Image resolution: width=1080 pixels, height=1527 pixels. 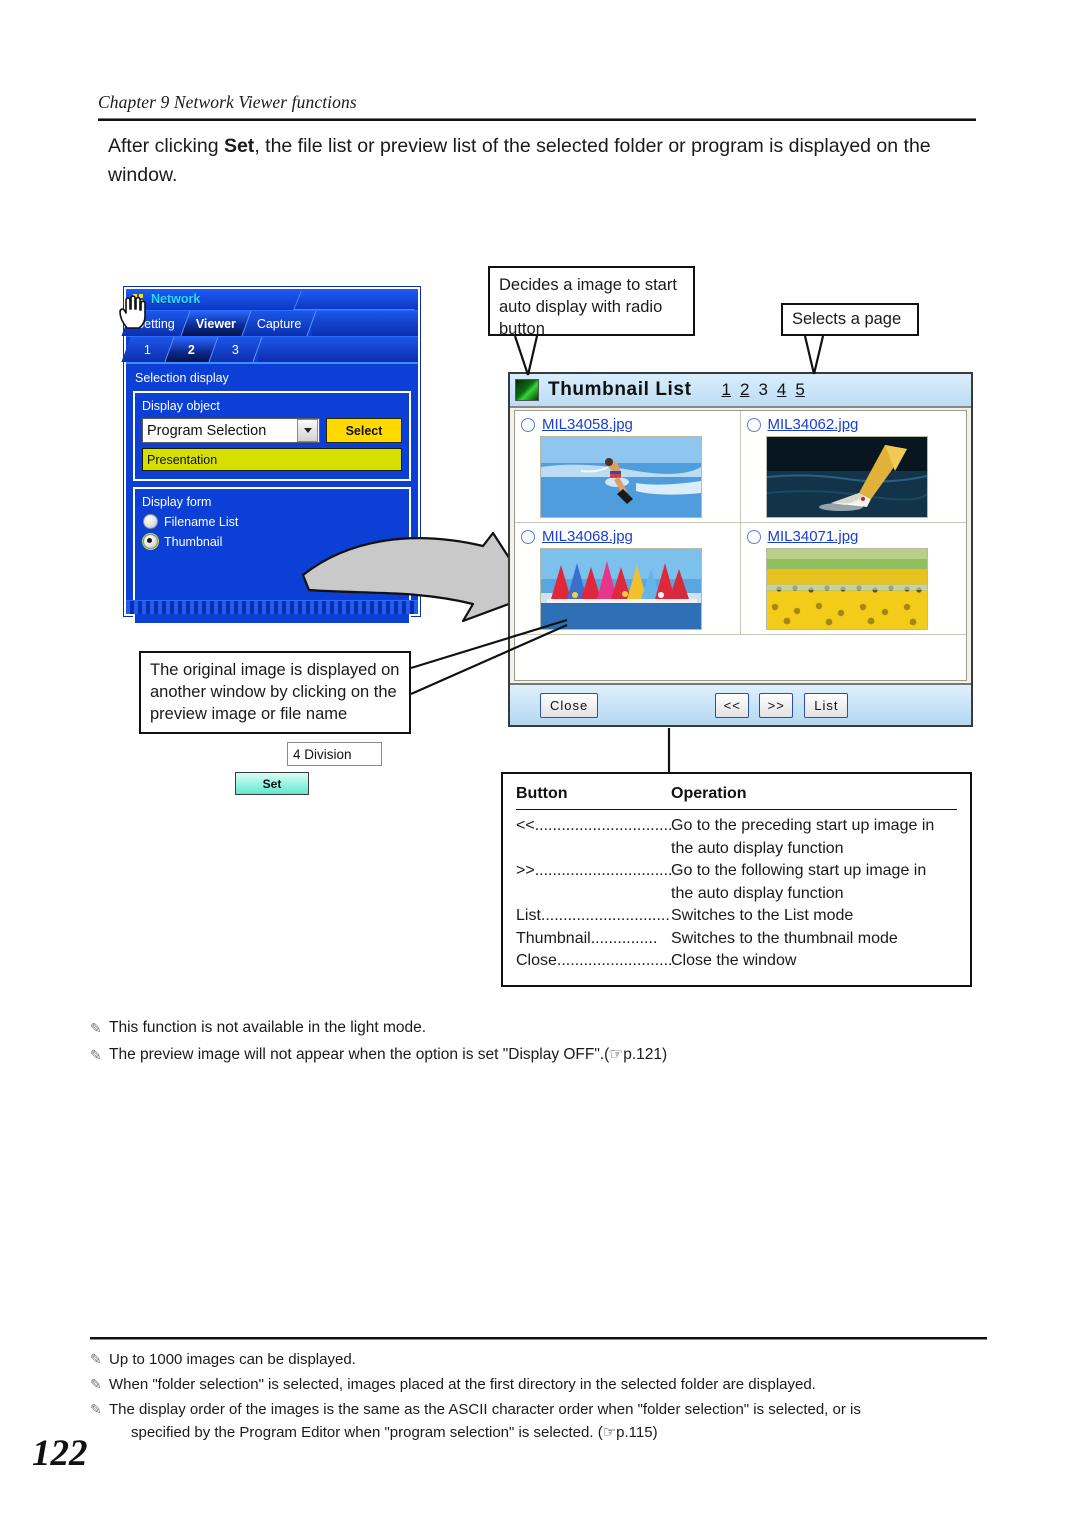 What do you see at coordinates (620, 389) in the screenshot?
I see `thumbnail-window-title: Thumbnail List` at bounding box center [620, 389].